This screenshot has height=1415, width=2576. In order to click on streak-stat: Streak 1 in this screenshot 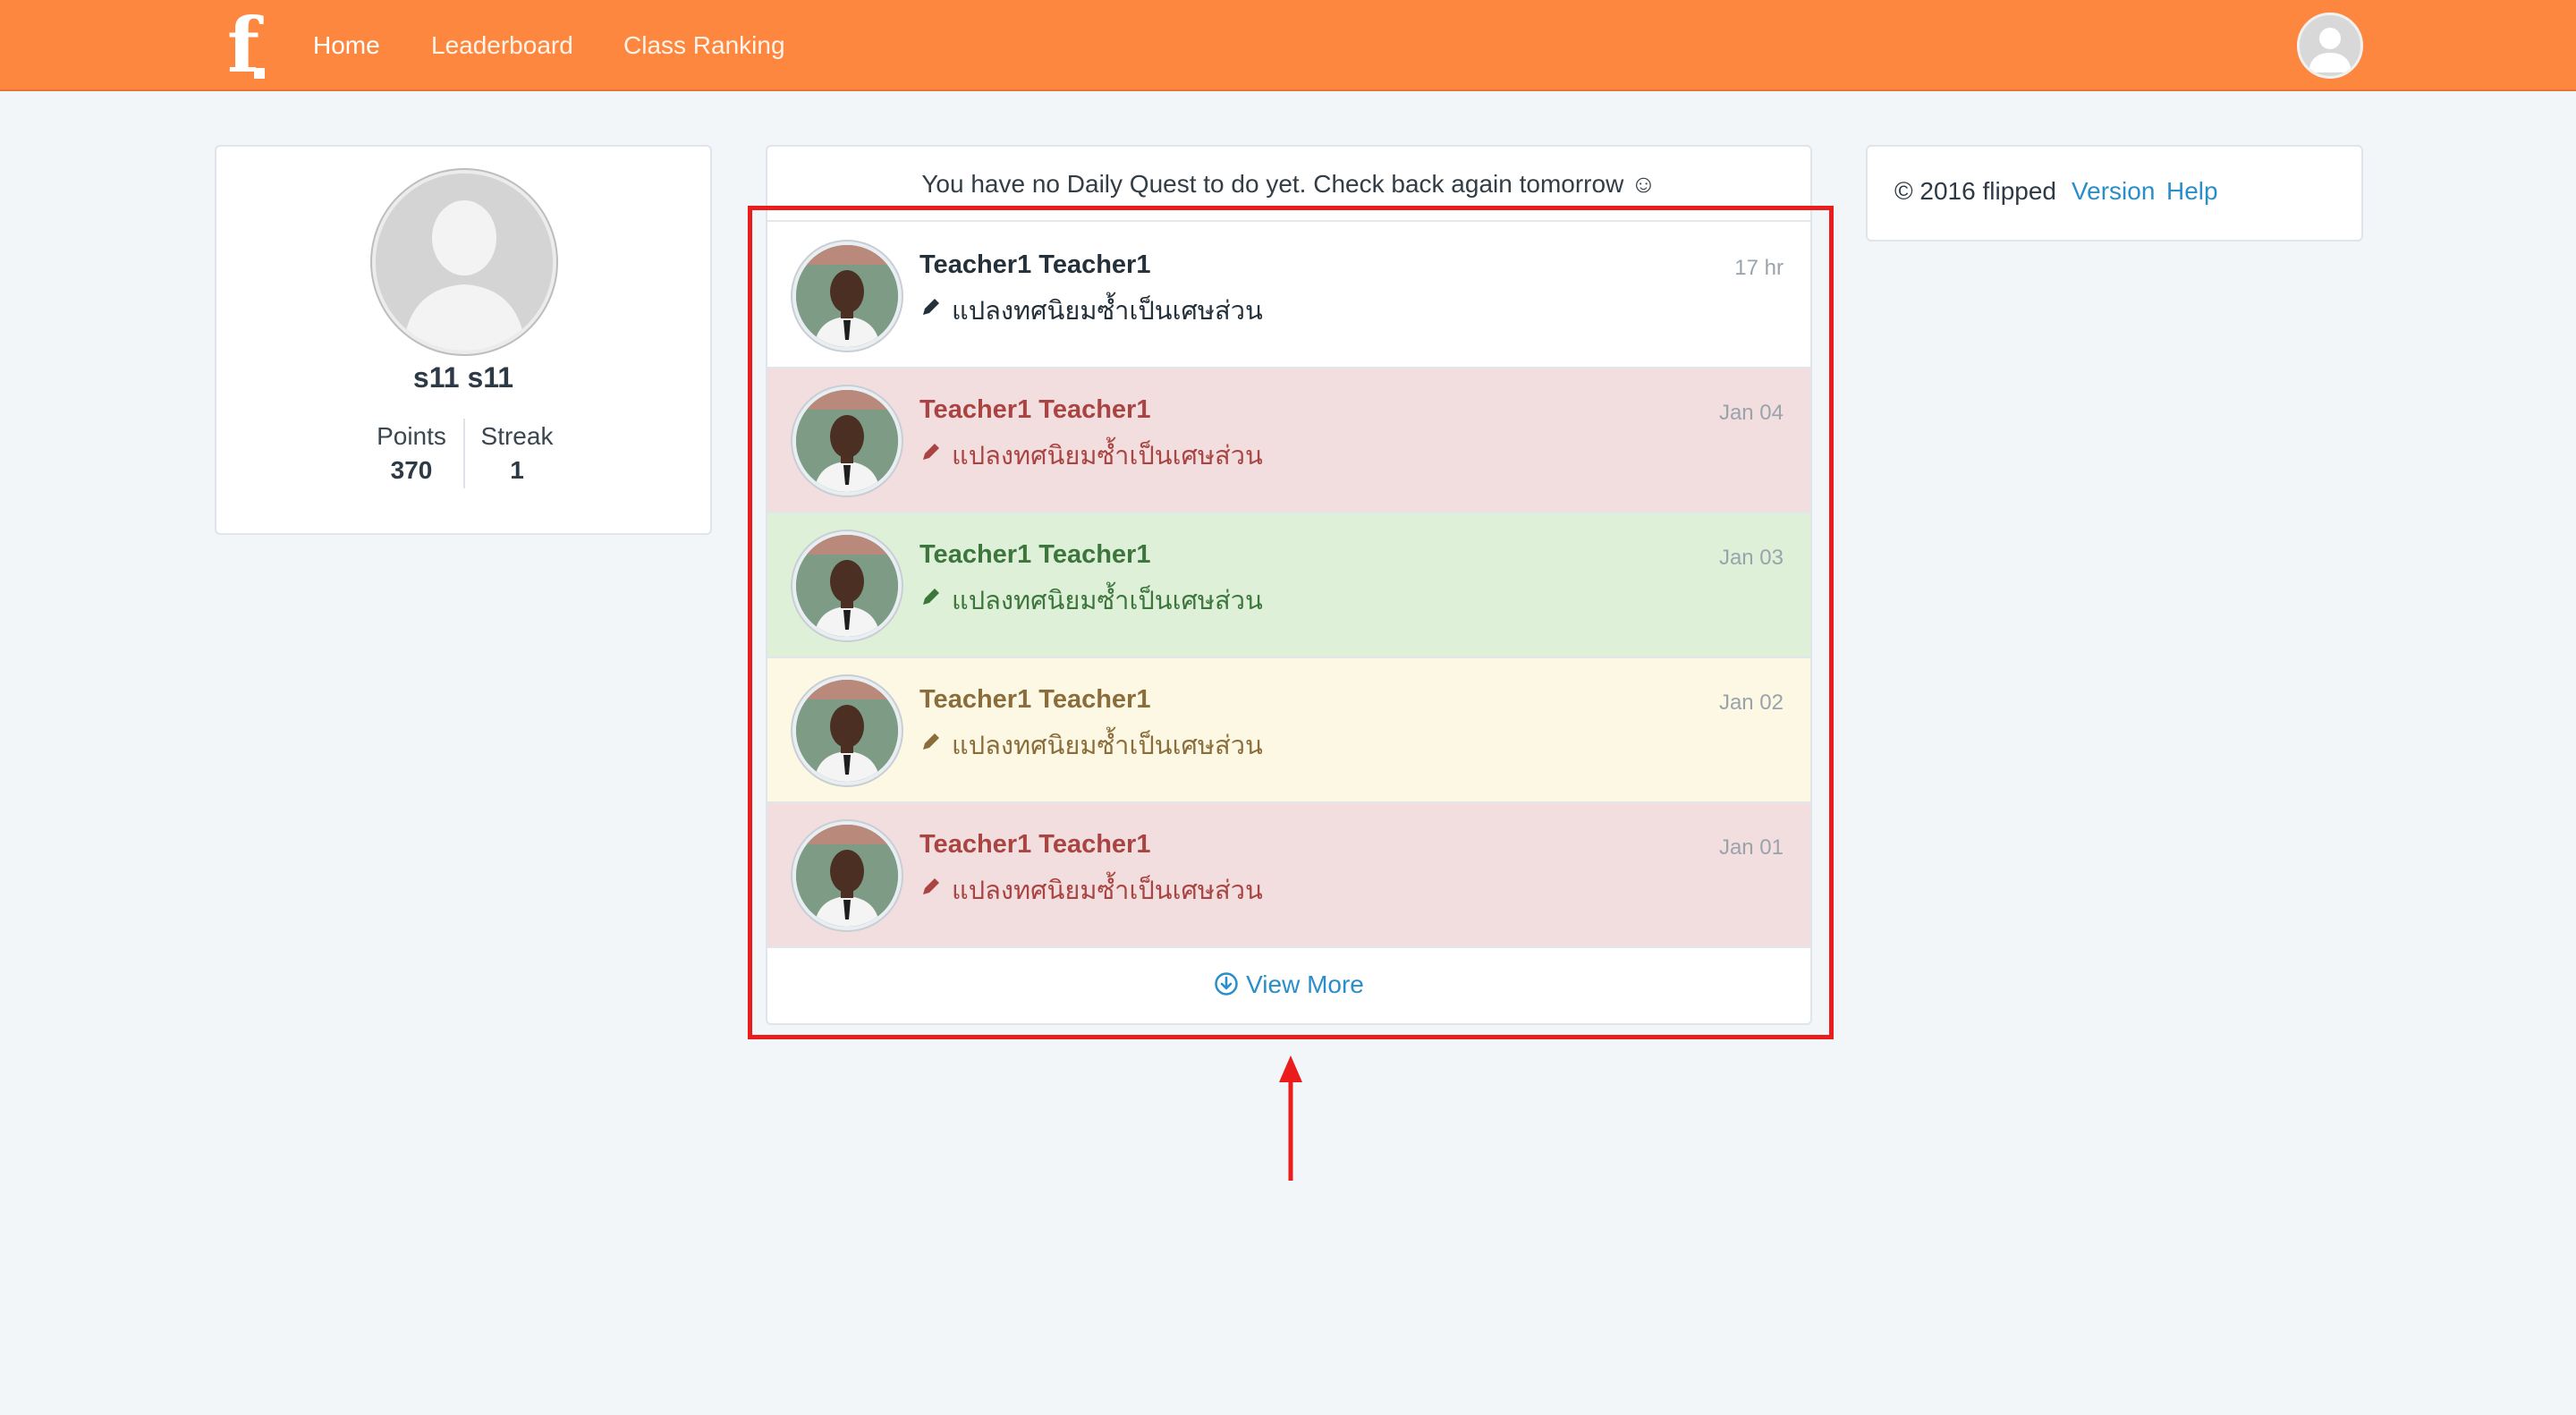, I will do `click(517, 454)`.